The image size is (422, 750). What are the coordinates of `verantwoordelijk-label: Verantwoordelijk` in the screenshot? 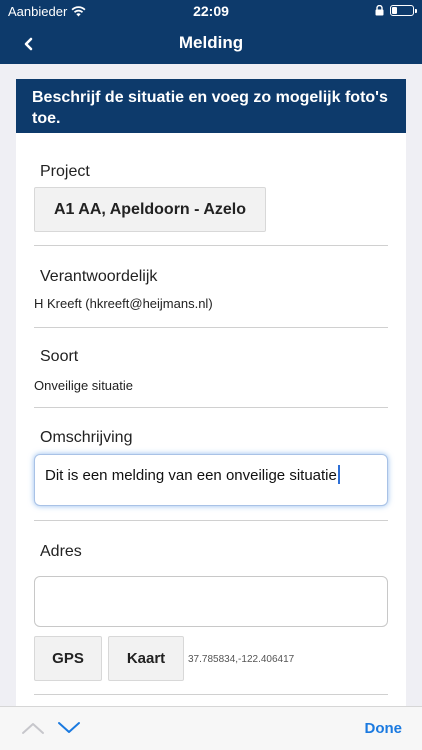 It's located at (99, 276).